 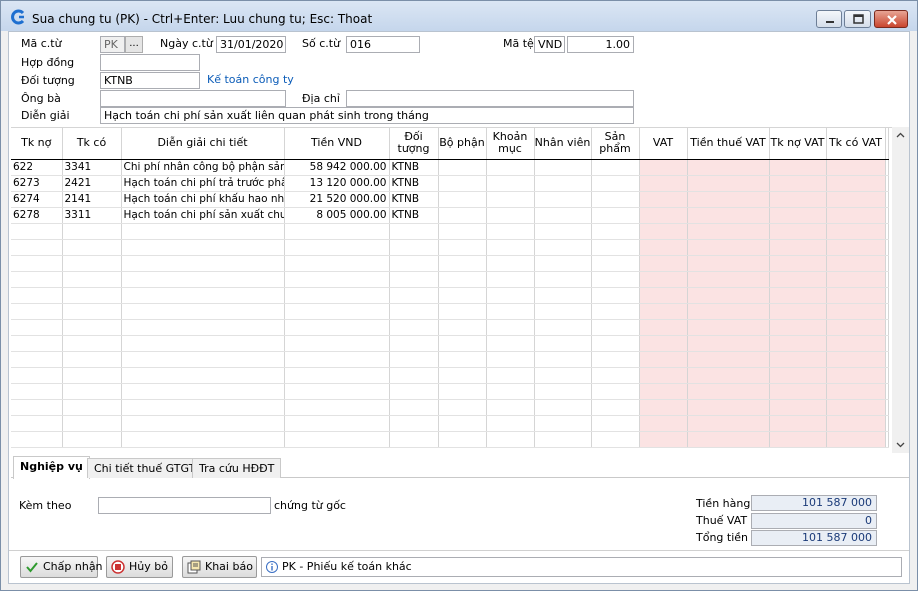 What do you see at coordinates (61, 567) in the screenshot?
I see `accept-button: Chấp nhận` at bounding box center [61, 567].